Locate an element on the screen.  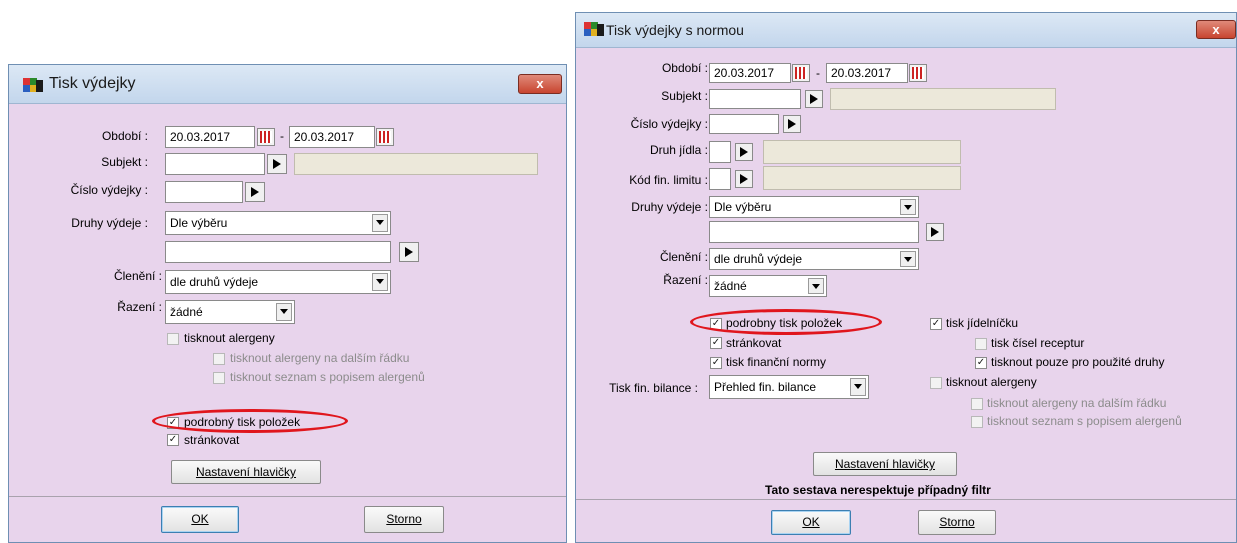
tisk-fin-normy-checkbox: ✓ is located at coordinates (716, 363).